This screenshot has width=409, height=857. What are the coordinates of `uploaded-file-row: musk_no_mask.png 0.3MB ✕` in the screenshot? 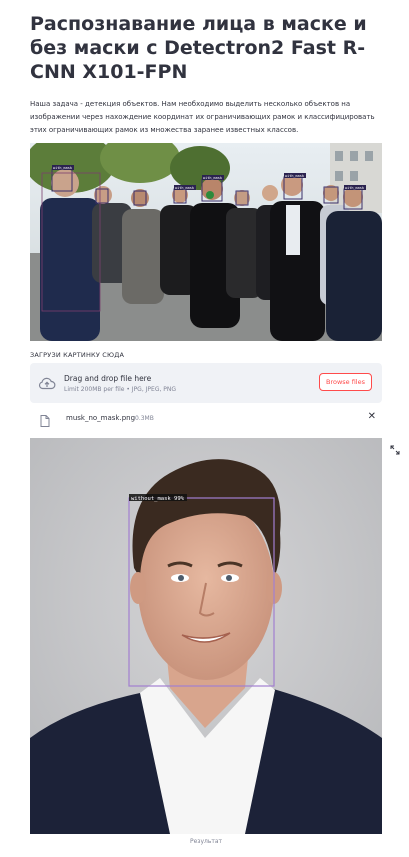 It's located at (206, 418).